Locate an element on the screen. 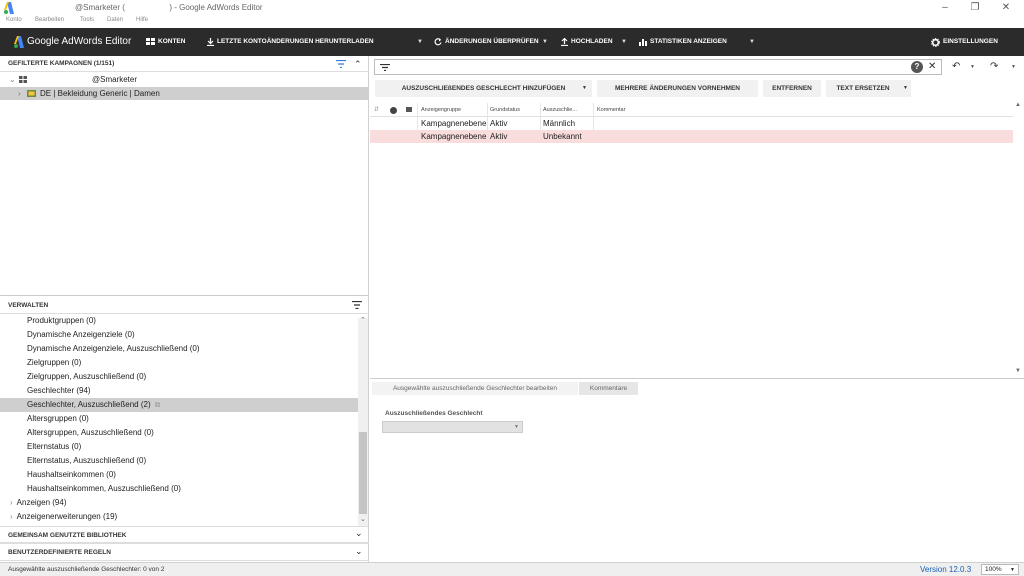 This screenshot has width=1024, height=576. list-item-selected: Geschlechter, Auszuschließend (2) ⧉ is located at coordinates (179, 405).